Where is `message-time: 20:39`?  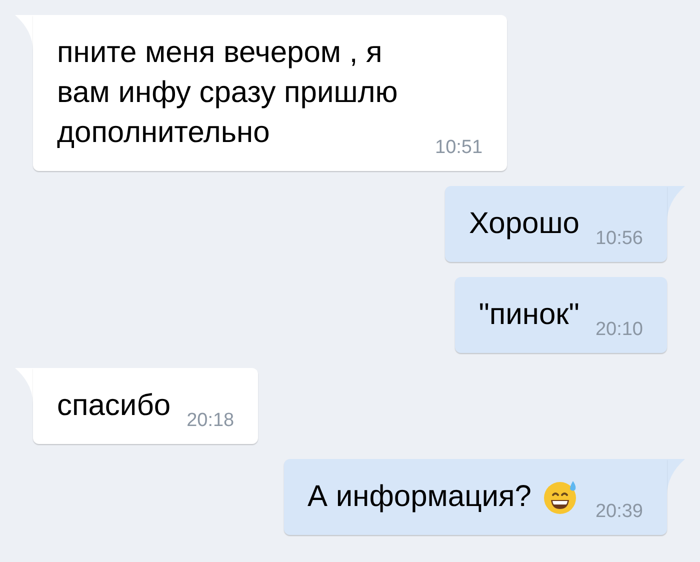 message-time: 20:39 is located at coordinates (619, 512).